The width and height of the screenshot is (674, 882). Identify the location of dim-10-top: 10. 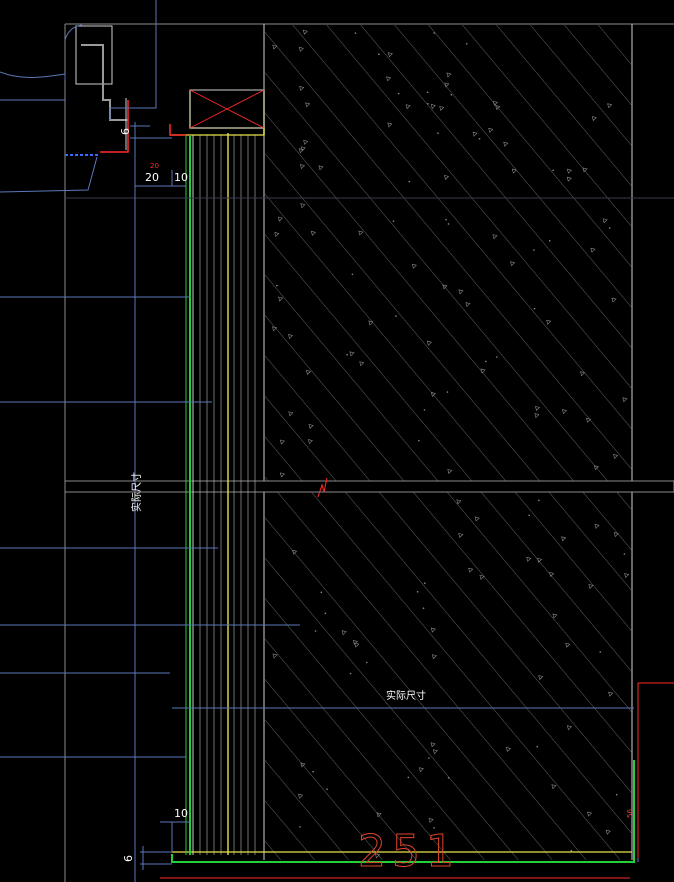
(181, 177).